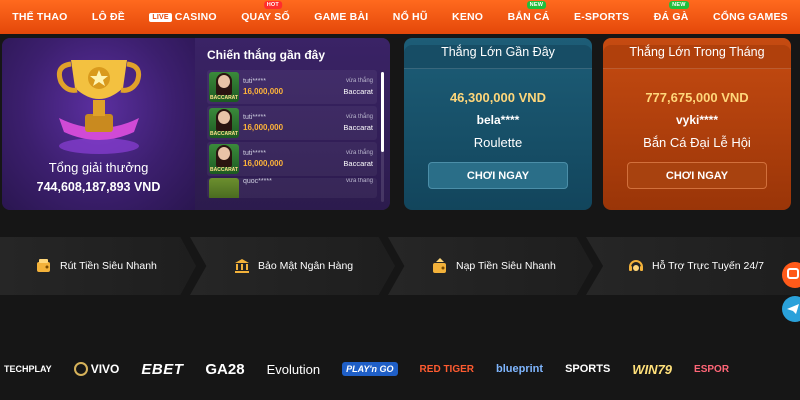 The image size is (800, 400). I want to click on headset-icon, so click(636, 265).